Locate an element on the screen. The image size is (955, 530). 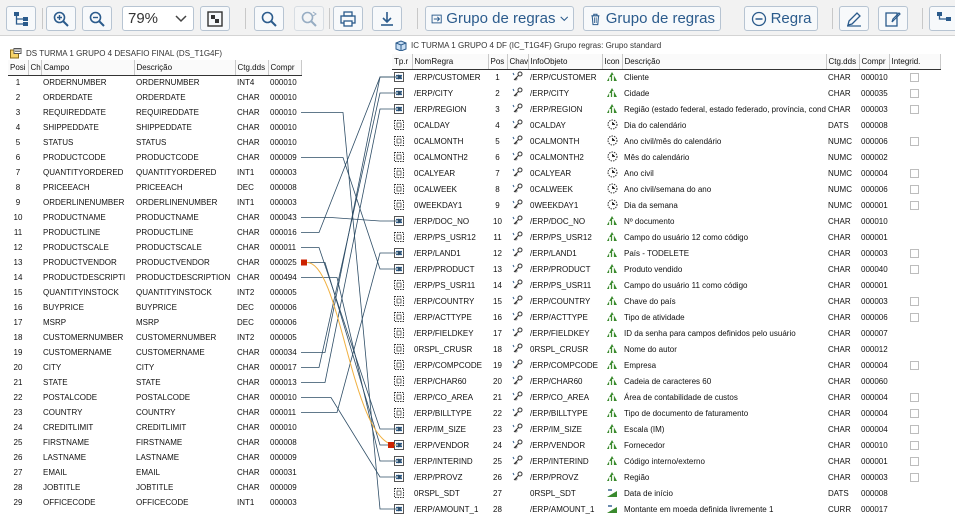
table-row: 8 PRICEEACH PRICEEACH DEC 000008 is located at coordinates (154, 187).